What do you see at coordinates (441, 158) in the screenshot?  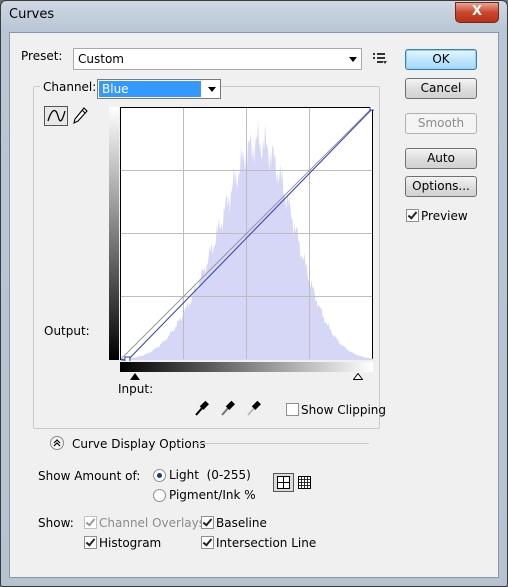 I see `auto-button: Auto` at bounding box center [441, 158].